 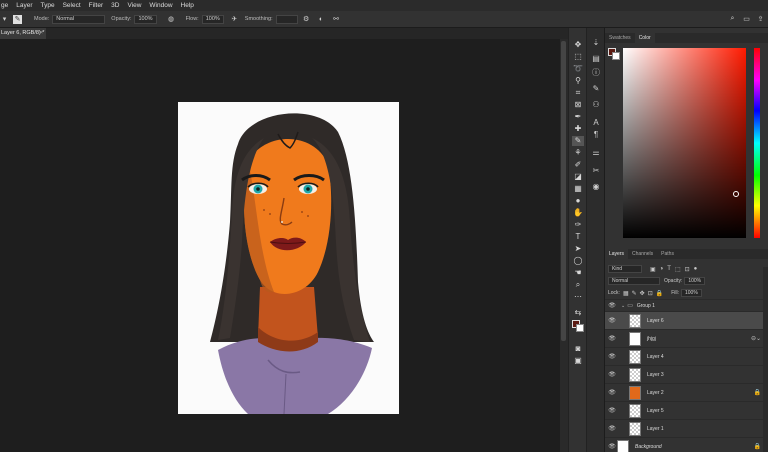 What do you see at coordinates (596, 43) in the screenshot?
I see `history-panel-icon: ⇣` at bounding box center [596, 43].